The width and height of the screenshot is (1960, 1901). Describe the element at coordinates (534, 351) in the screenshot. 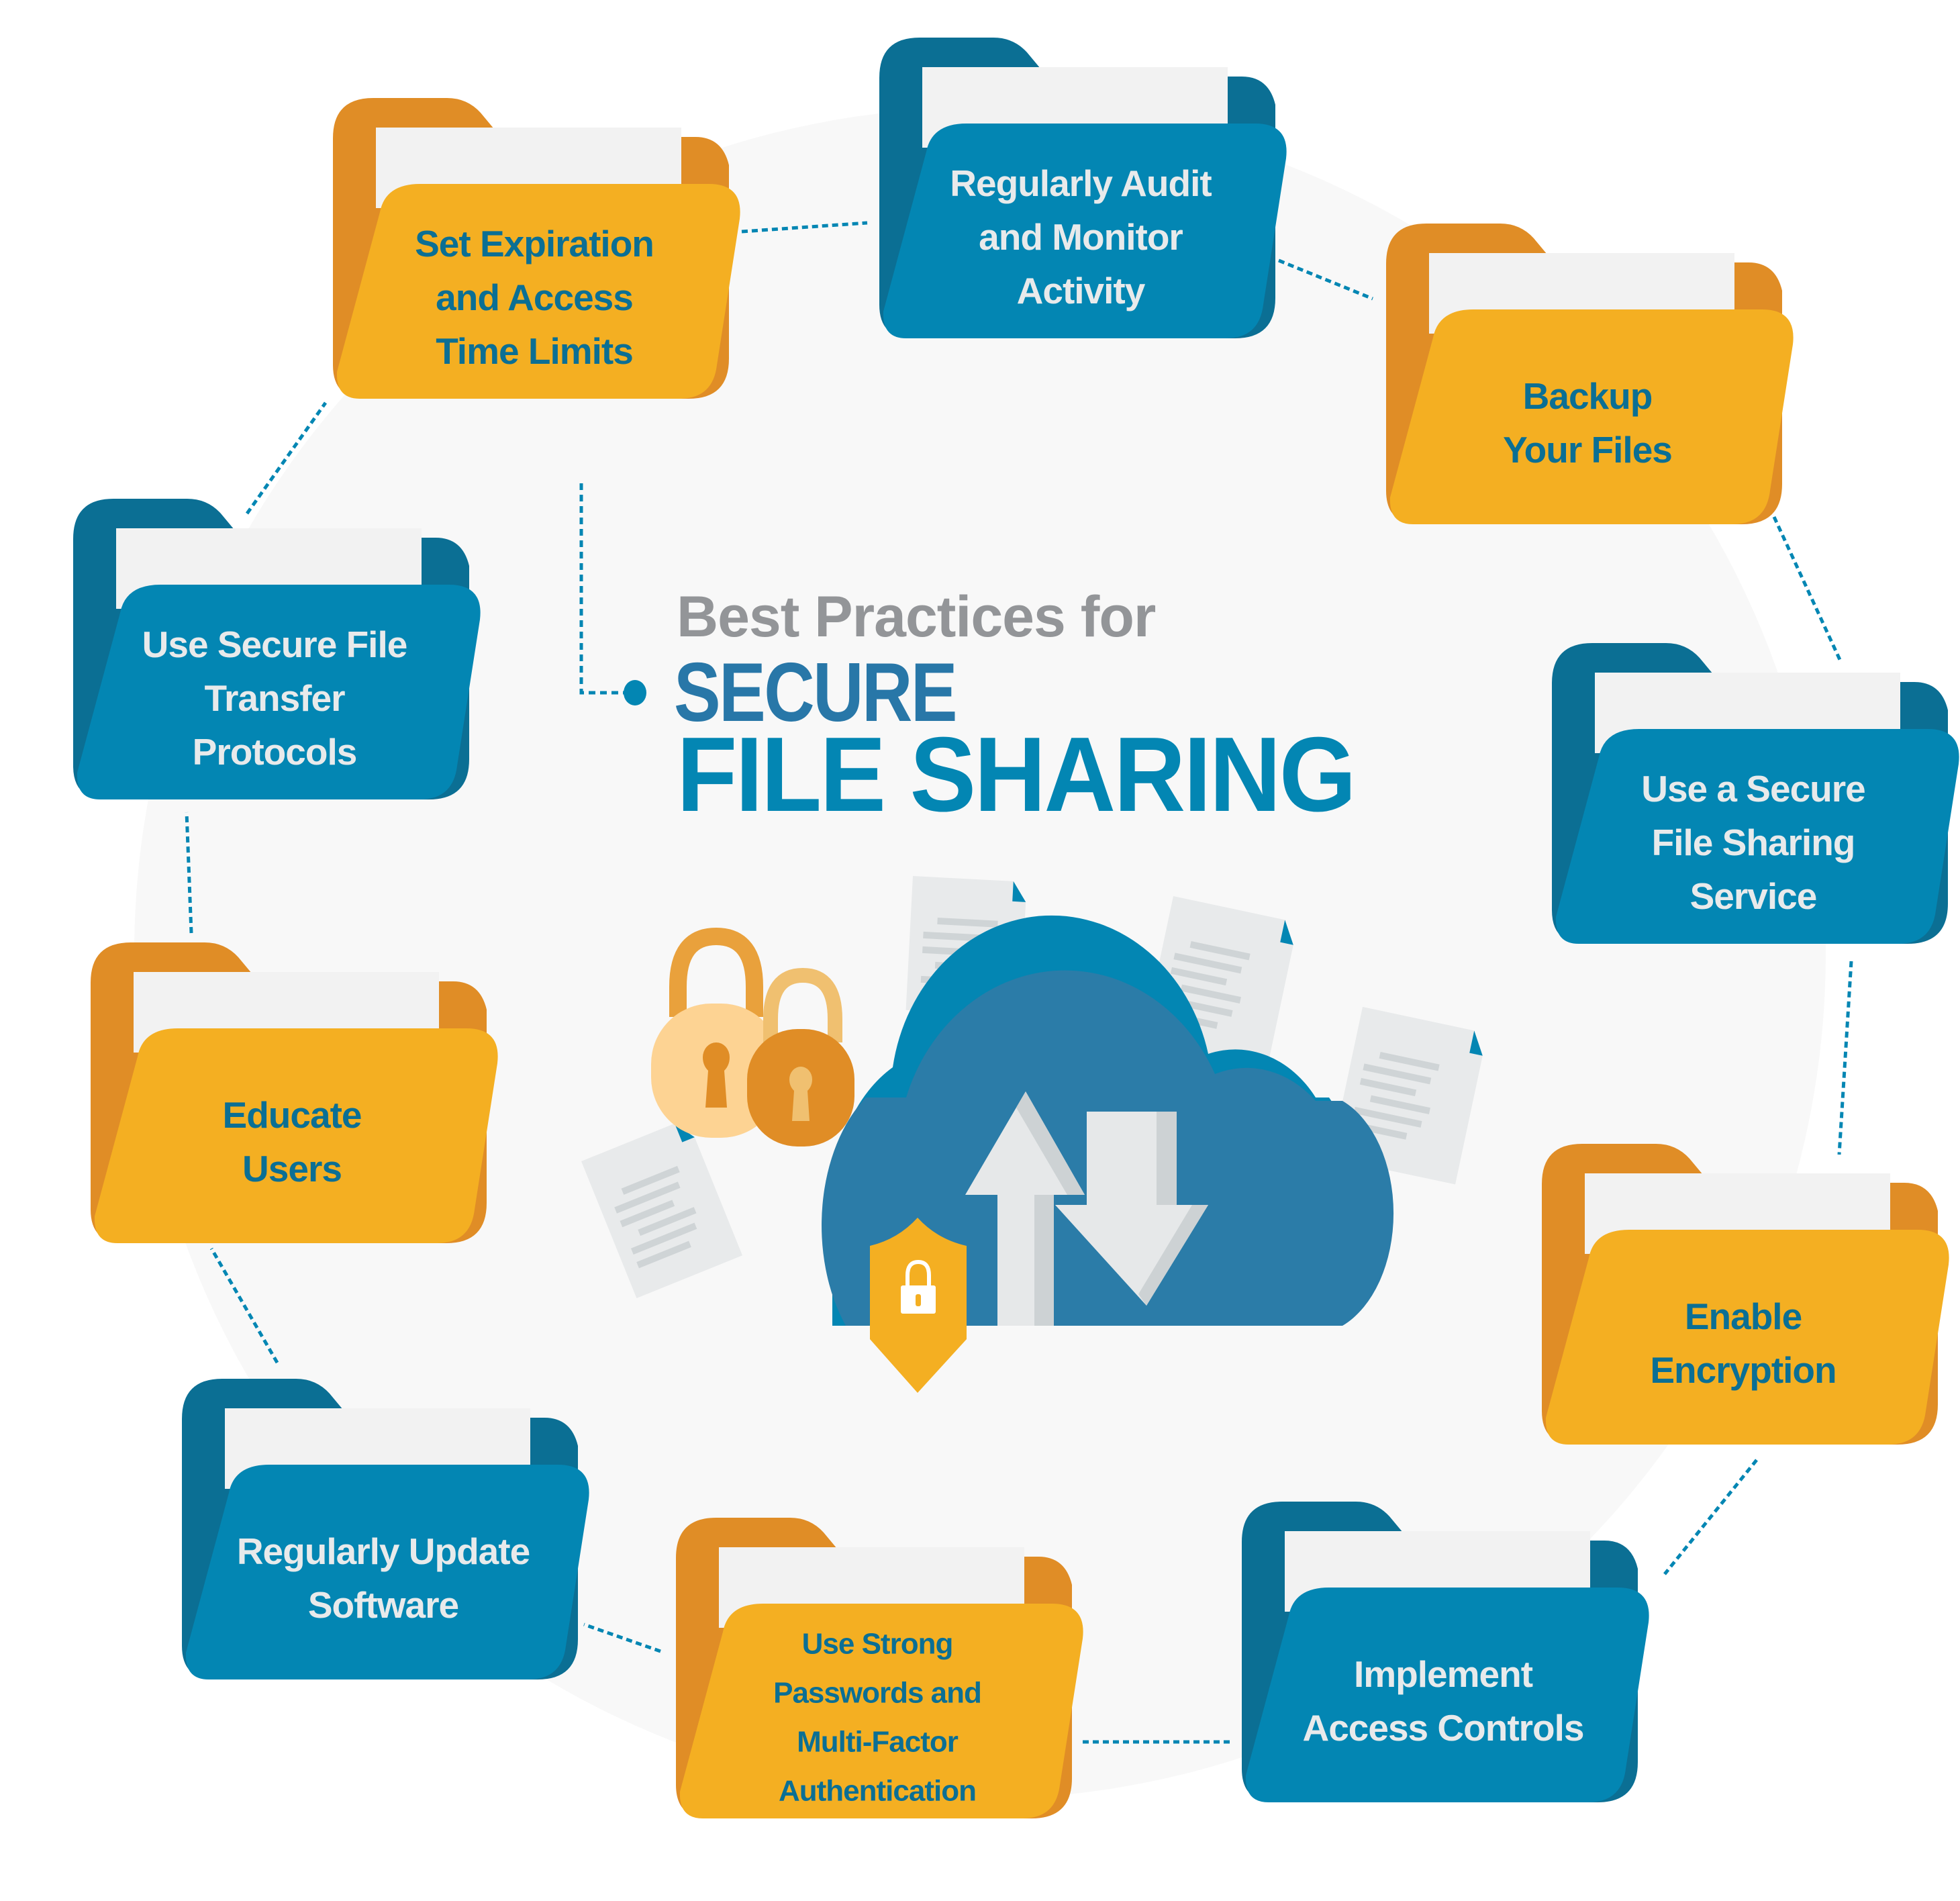

I see `folder-label-line: Time Limits` at that location.